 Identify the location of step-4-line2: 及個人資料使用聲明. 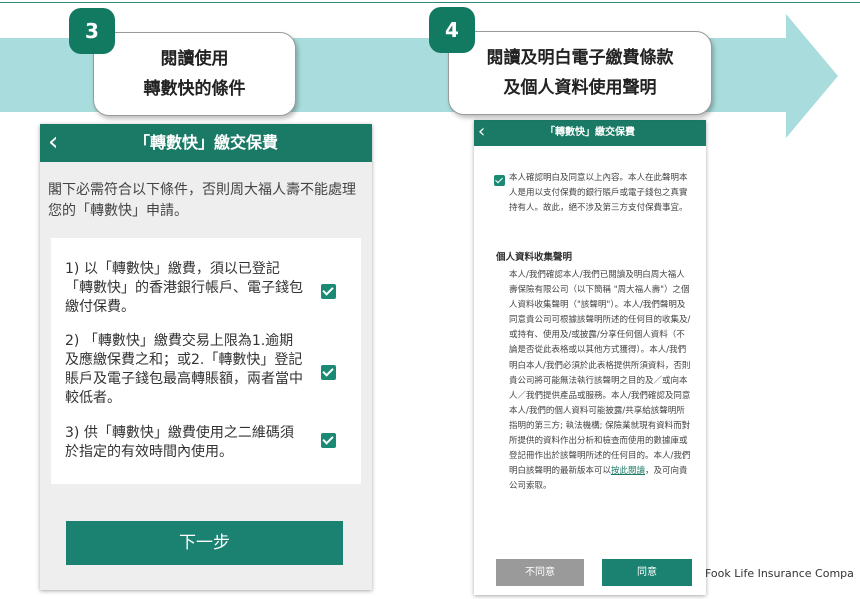
(580, 88).